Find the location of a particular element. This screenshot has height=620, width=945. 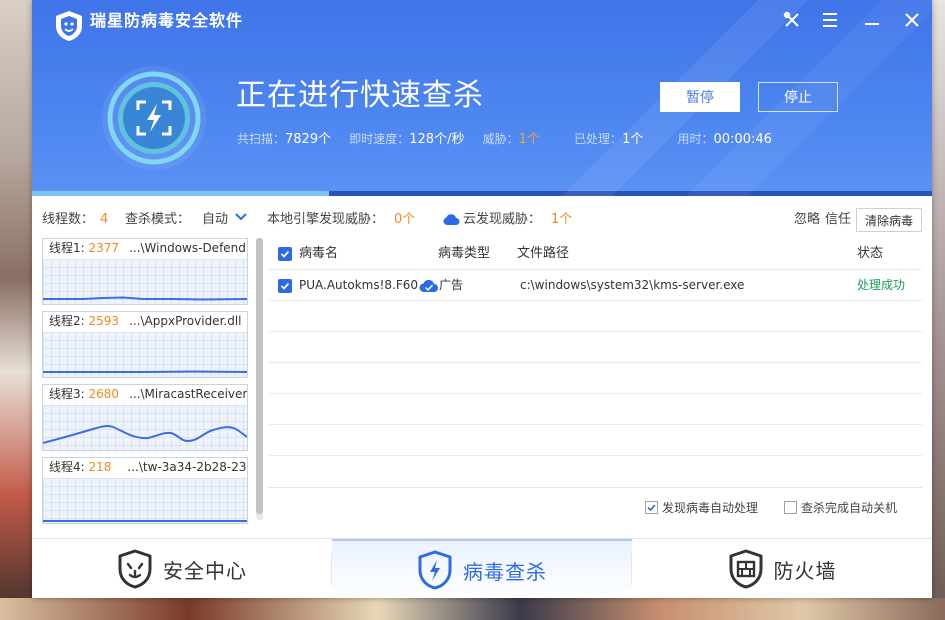

tab-firewall-label: 防火墙 is located at coordinates (805, 570).